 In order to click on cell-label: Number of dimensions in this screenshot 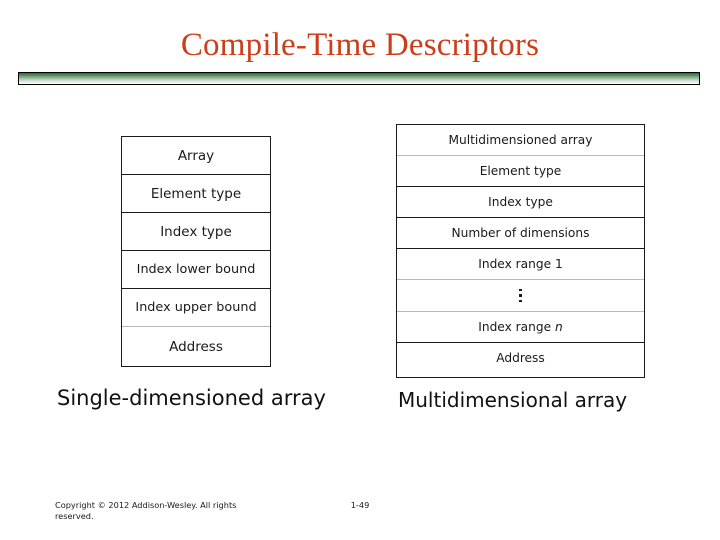, I will do `click(520, 233)`.